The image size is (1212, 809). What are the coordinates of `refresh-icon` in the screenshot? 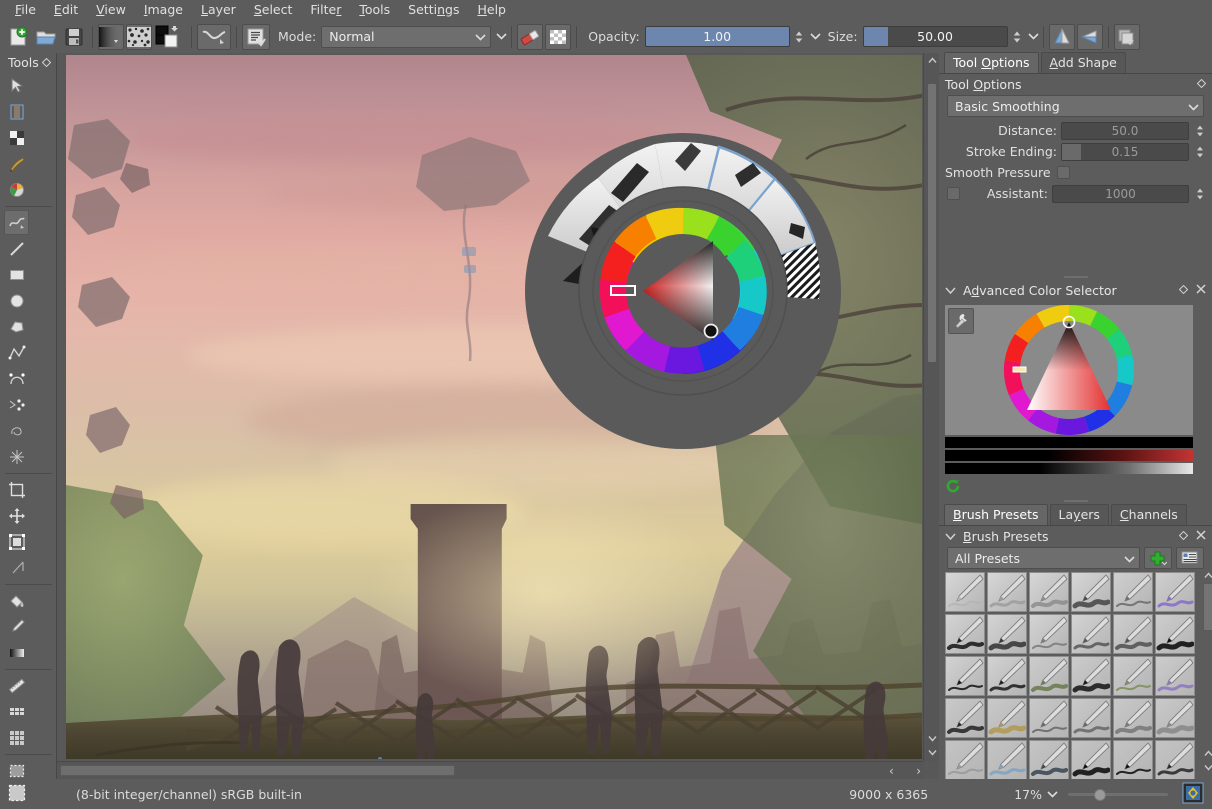 It's located at (953, 488).